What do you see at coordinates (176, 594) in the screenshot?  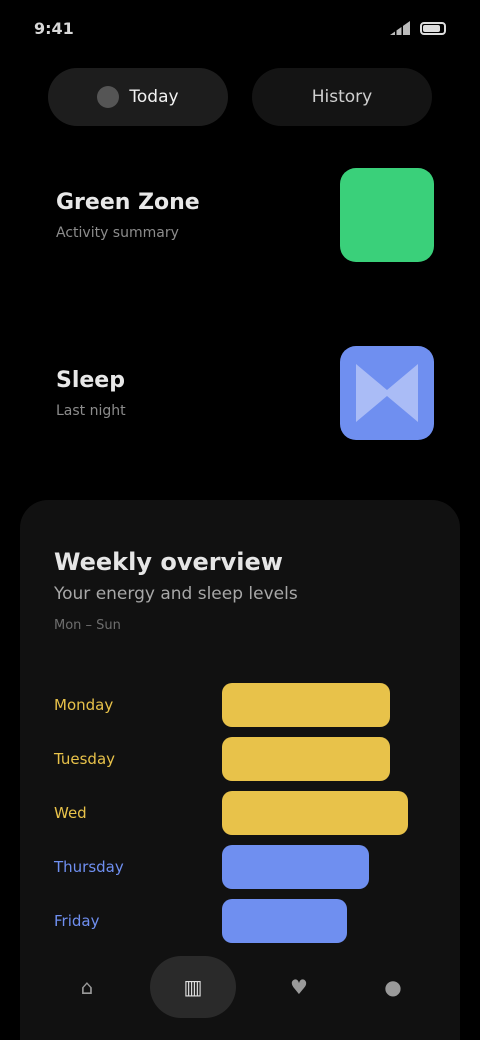 I see `panel-subtitle: Your energy and sleep levels` at bounding box center [176, 594].